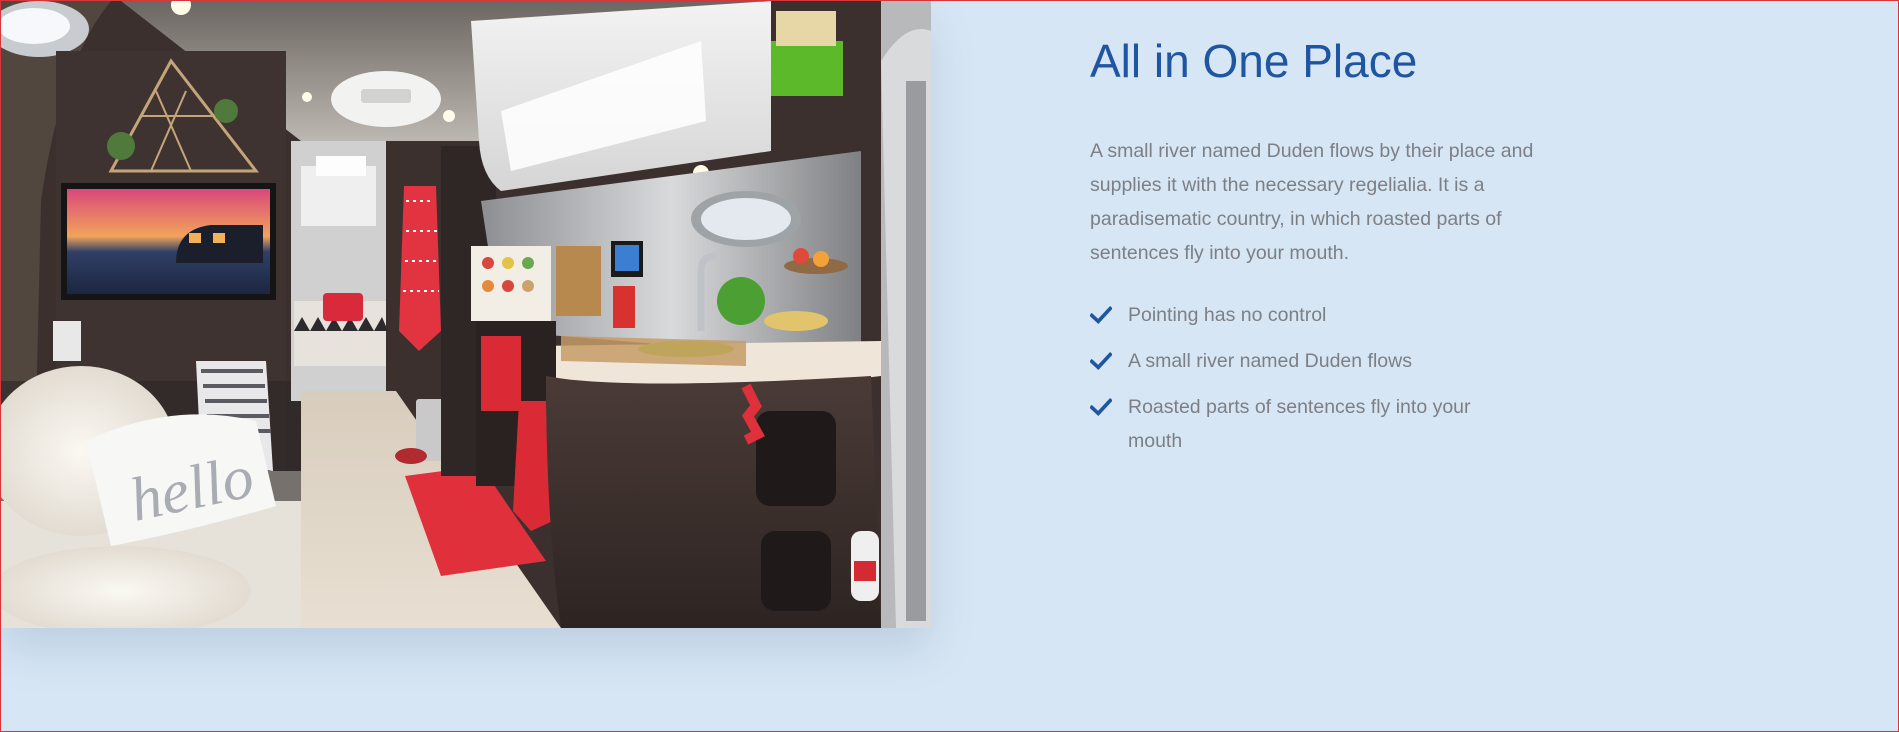  What do you see at coordinates (1227, 315) in the screenshot?
I see `feature-text: Pointing has no control` at bounding box center [1227, 315].